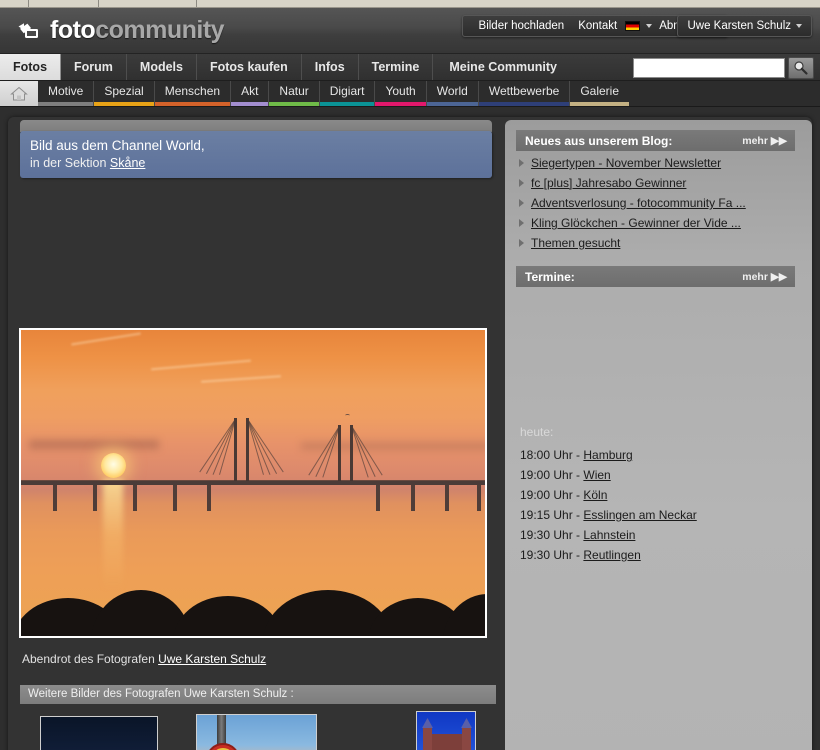 Image resolution: width=820 pixels, height=750 pixels. What do you see at coordinates (600, 93) in the screenshot?
I see `category-galerie: Galerie` at bounding box center [600, 93].